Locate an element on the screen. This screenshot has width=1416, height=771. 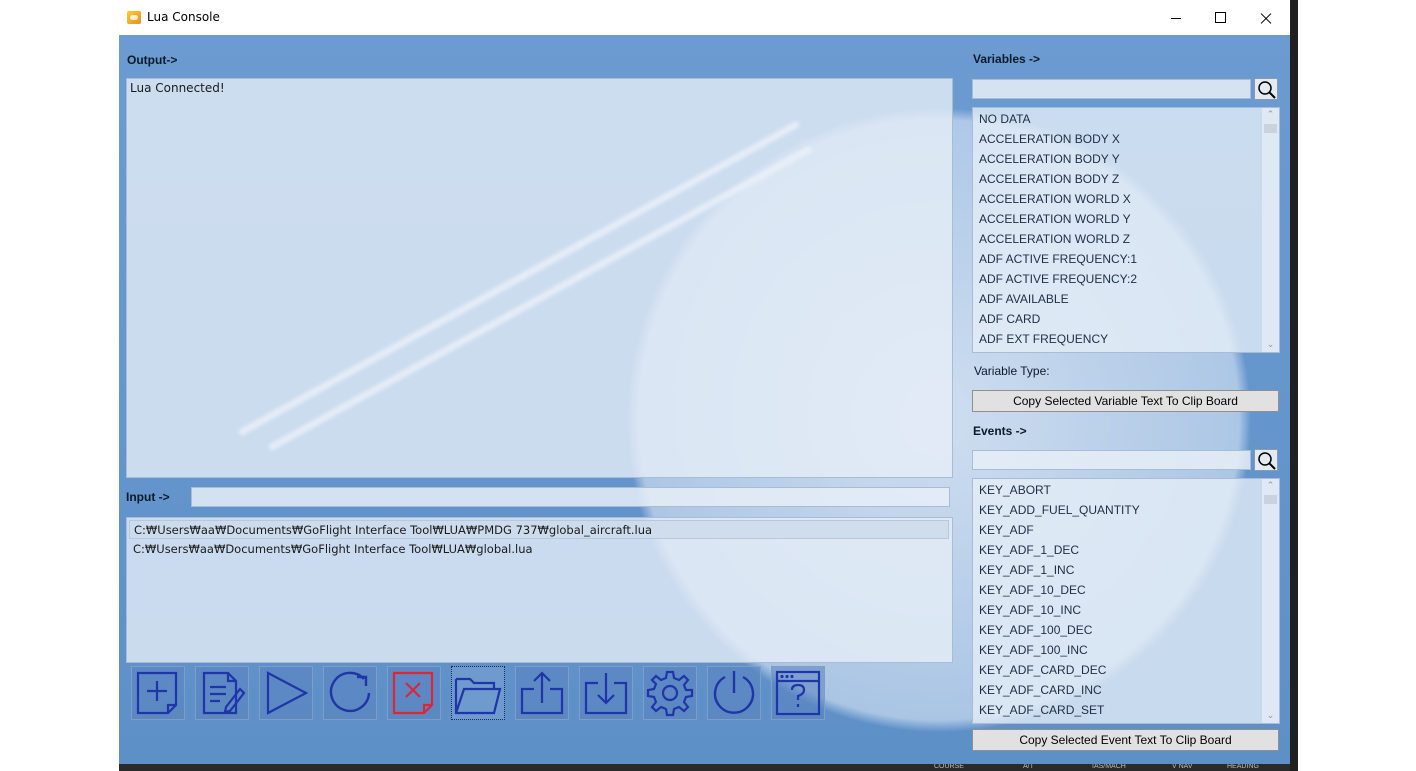
variable-type-label: Variable Type: is located at coordinates (1012, 371).